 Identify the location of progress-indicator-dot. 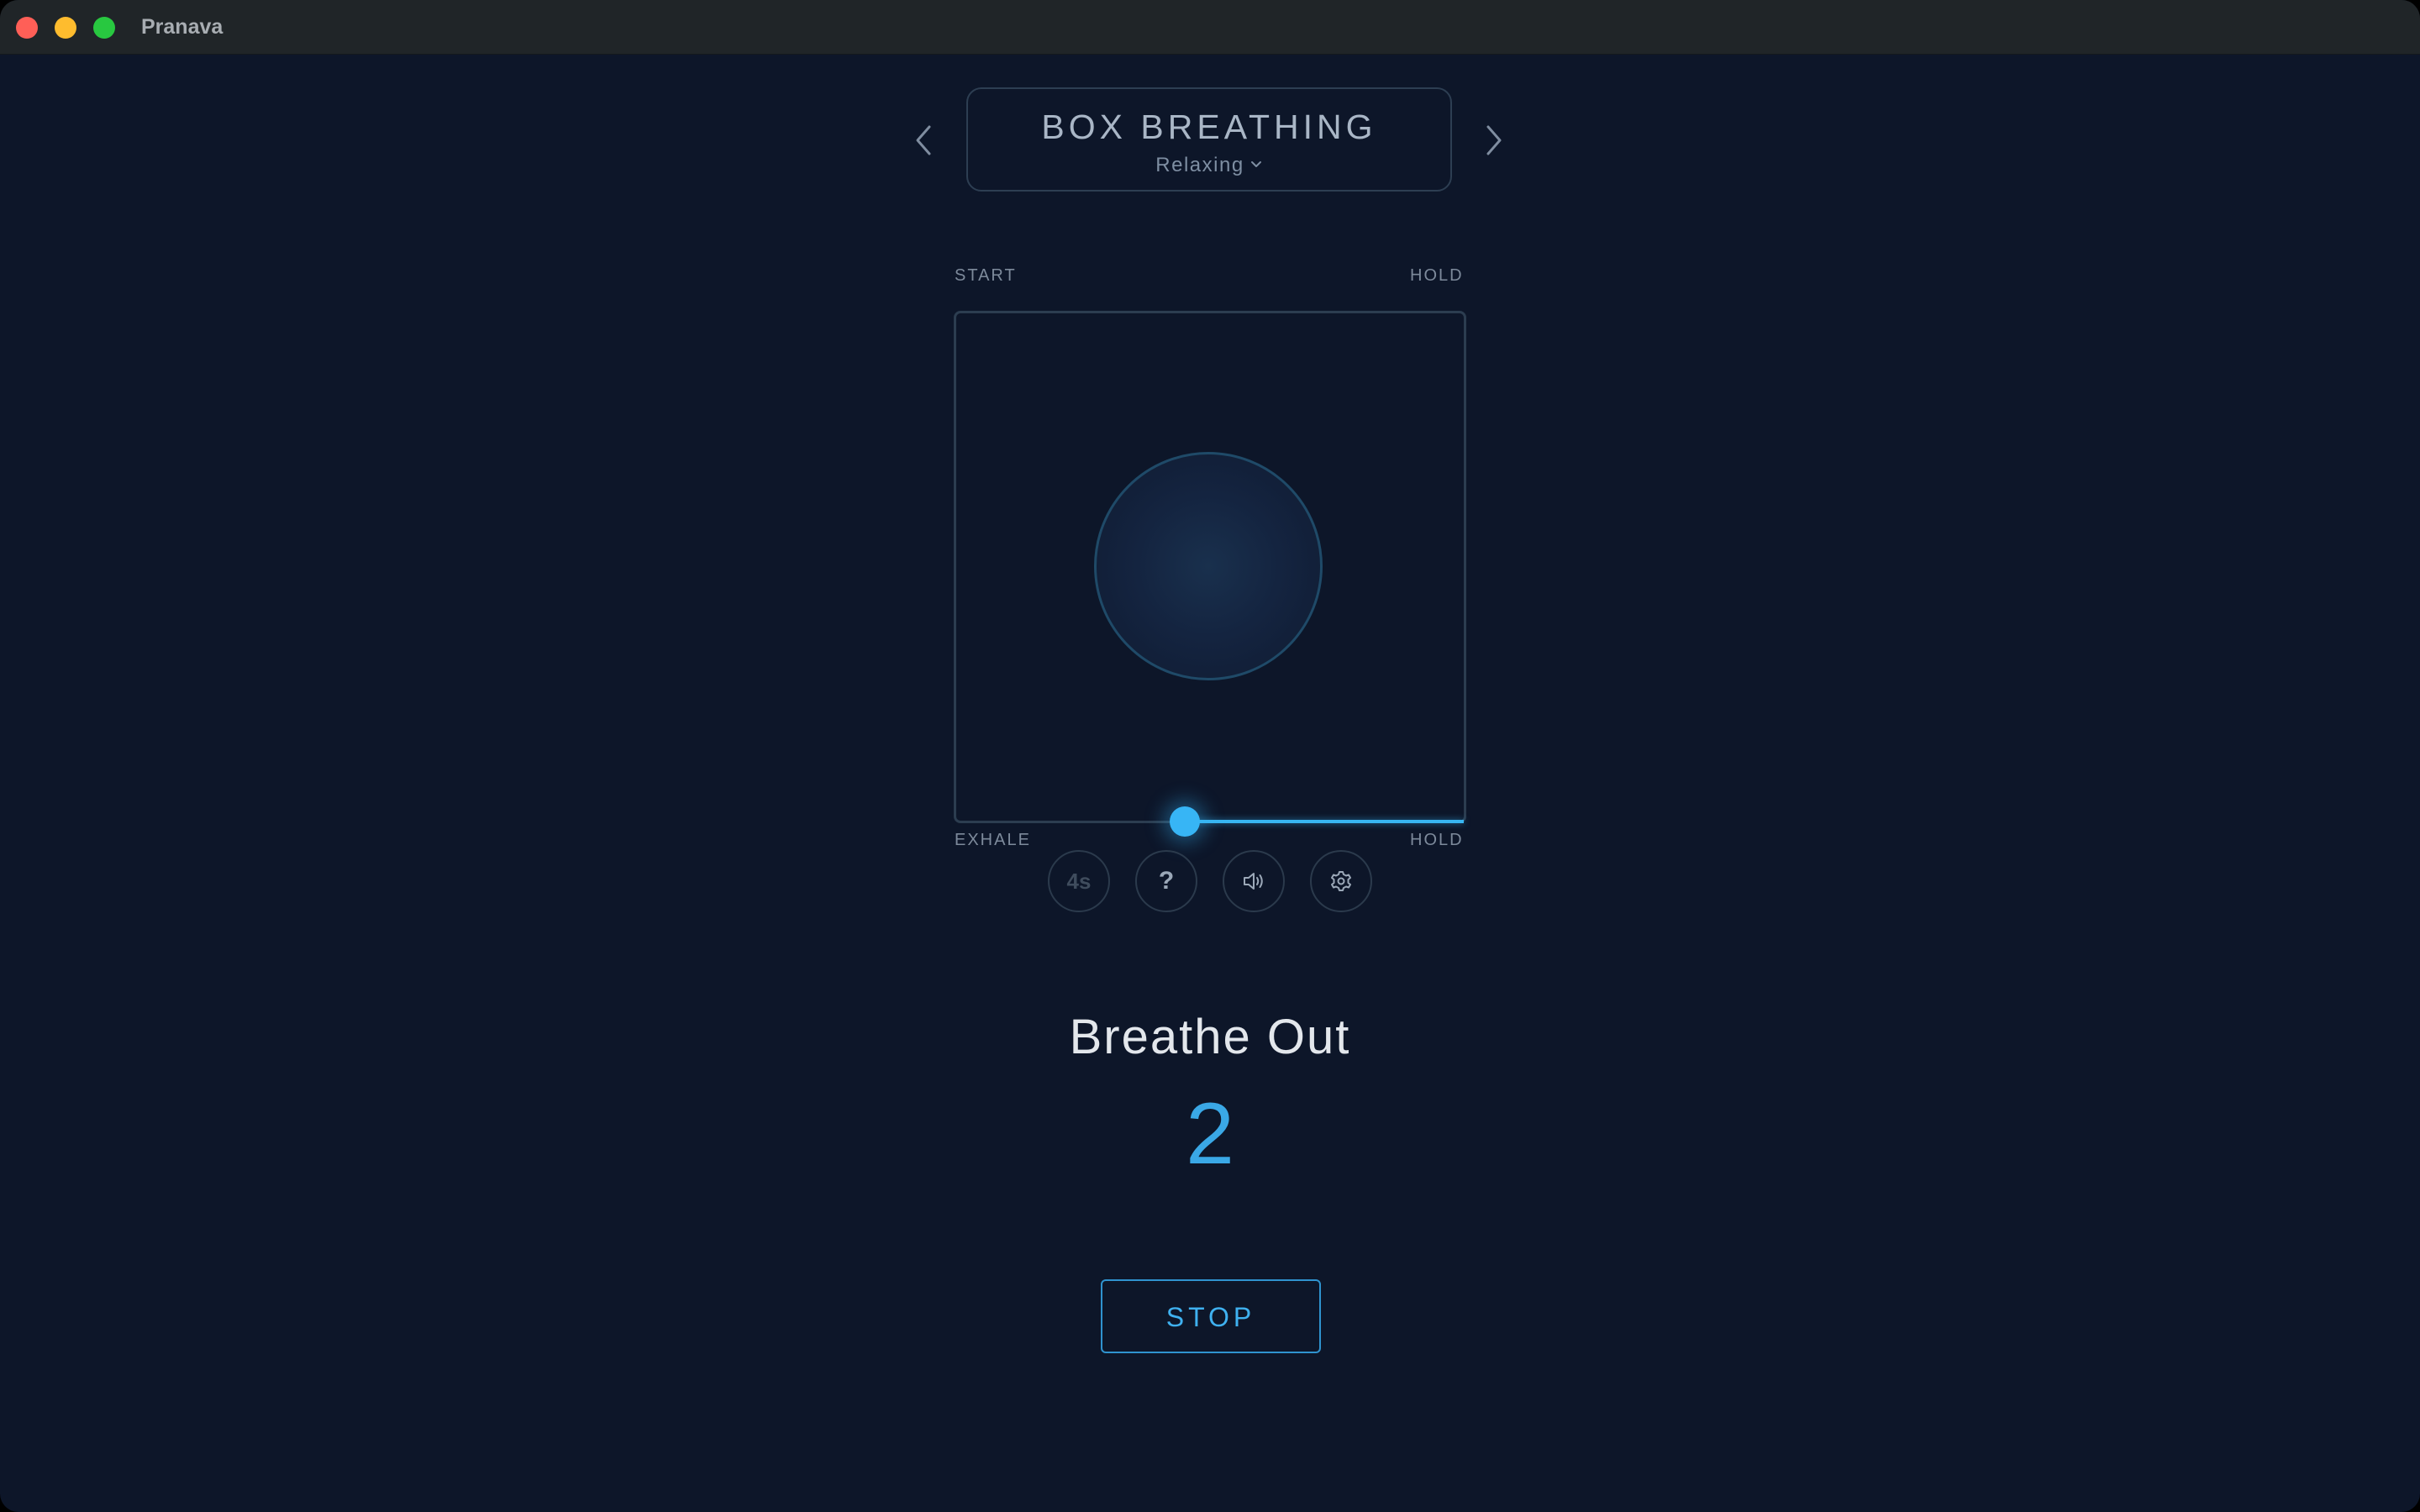
(1184, 821).